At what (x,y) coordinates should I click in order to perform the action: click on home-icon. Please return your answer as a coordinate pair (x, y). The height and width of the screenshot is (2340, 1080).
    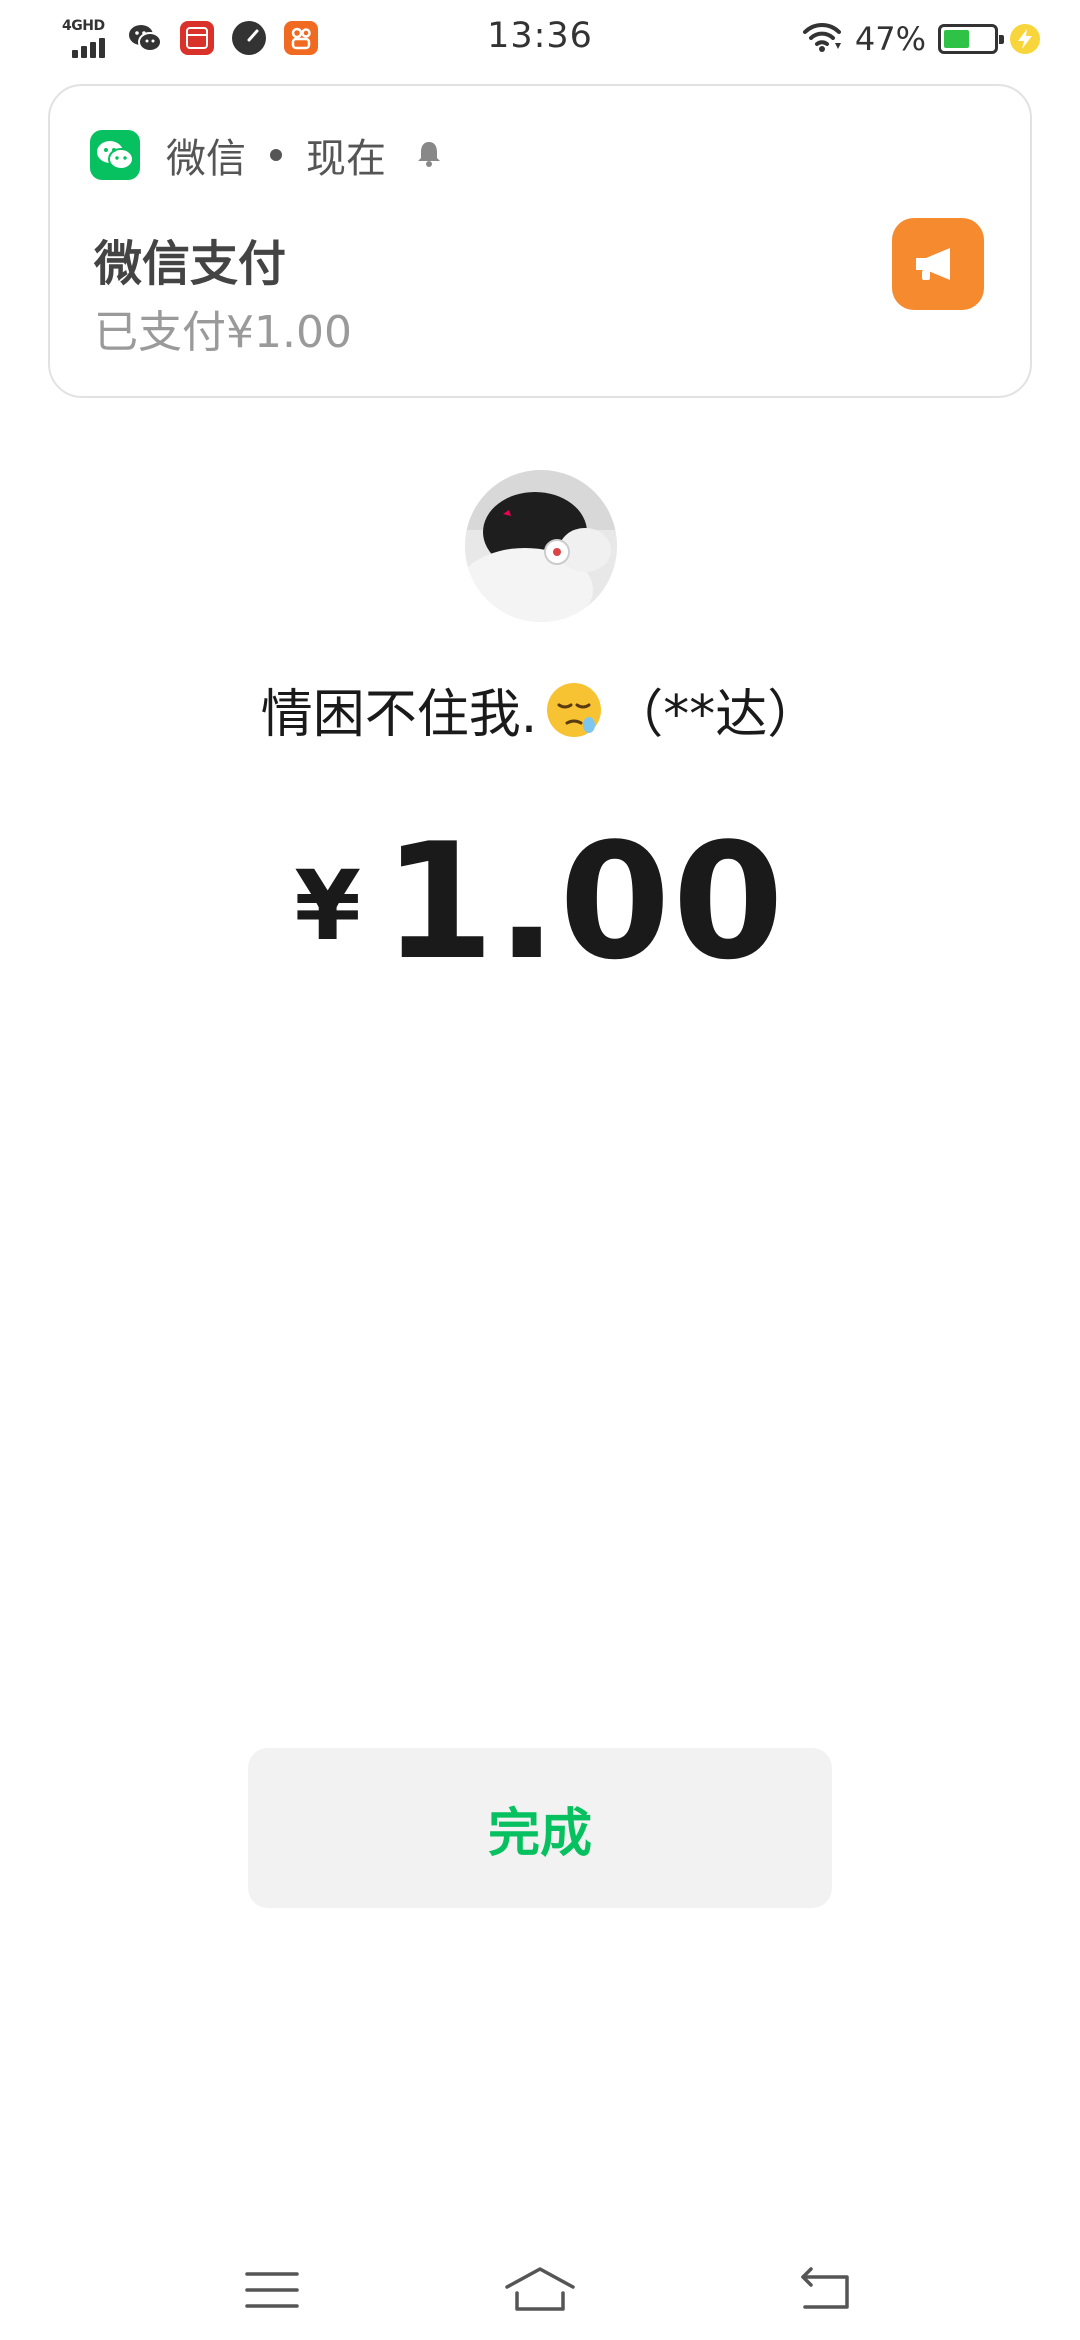
    Looking at the image, I should click on (540, 2290).